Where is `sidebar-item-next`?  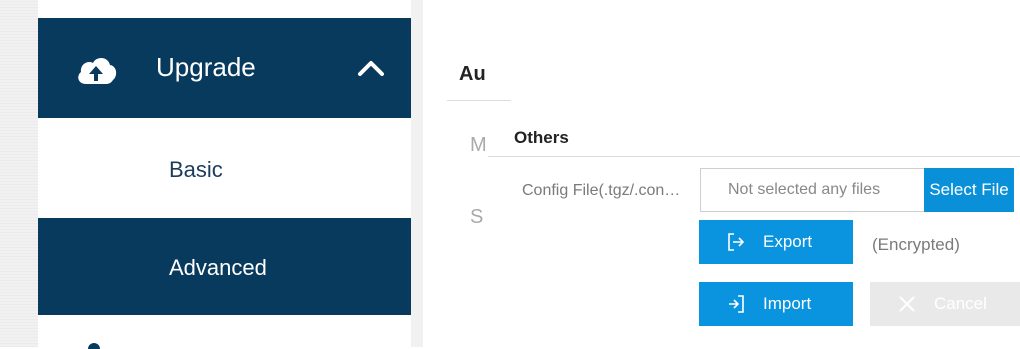
sidebar-item-next is located at coordinates (224, 333).